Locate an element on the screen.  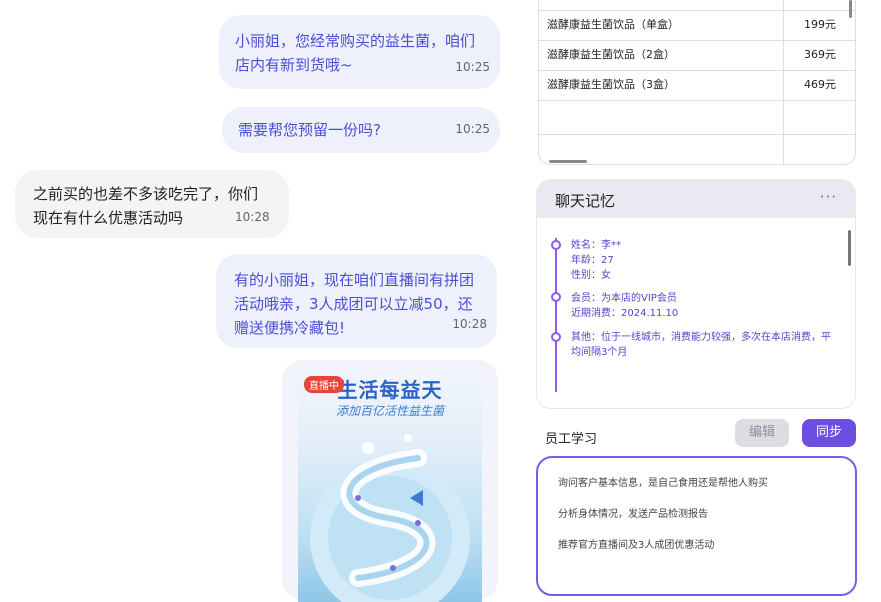
employee-learning-label: 员工学习 is located at coordinates (571, 439).